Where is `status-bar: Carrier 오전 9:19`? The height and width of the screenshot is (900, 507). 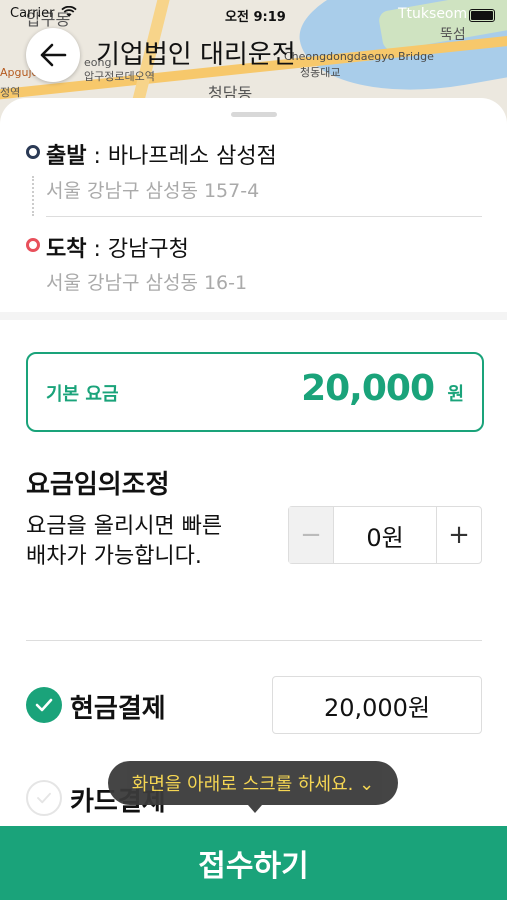 status-bar: Carrier 오전 9:19 is located at coordinates (253, 15).